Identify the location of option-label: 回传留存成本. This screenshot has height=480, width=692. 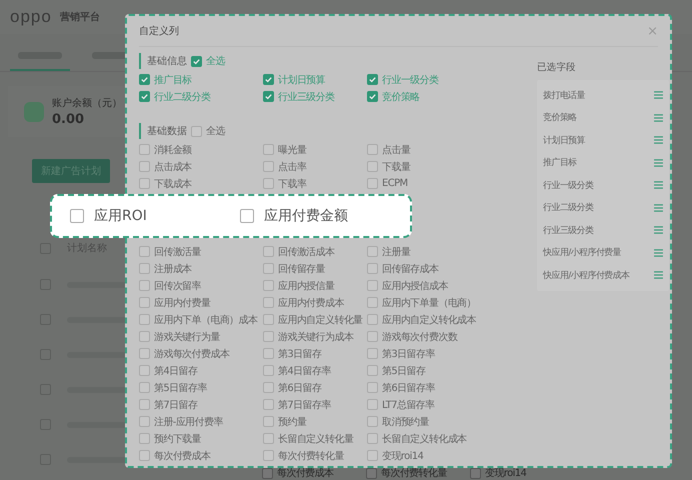
(410, 269).